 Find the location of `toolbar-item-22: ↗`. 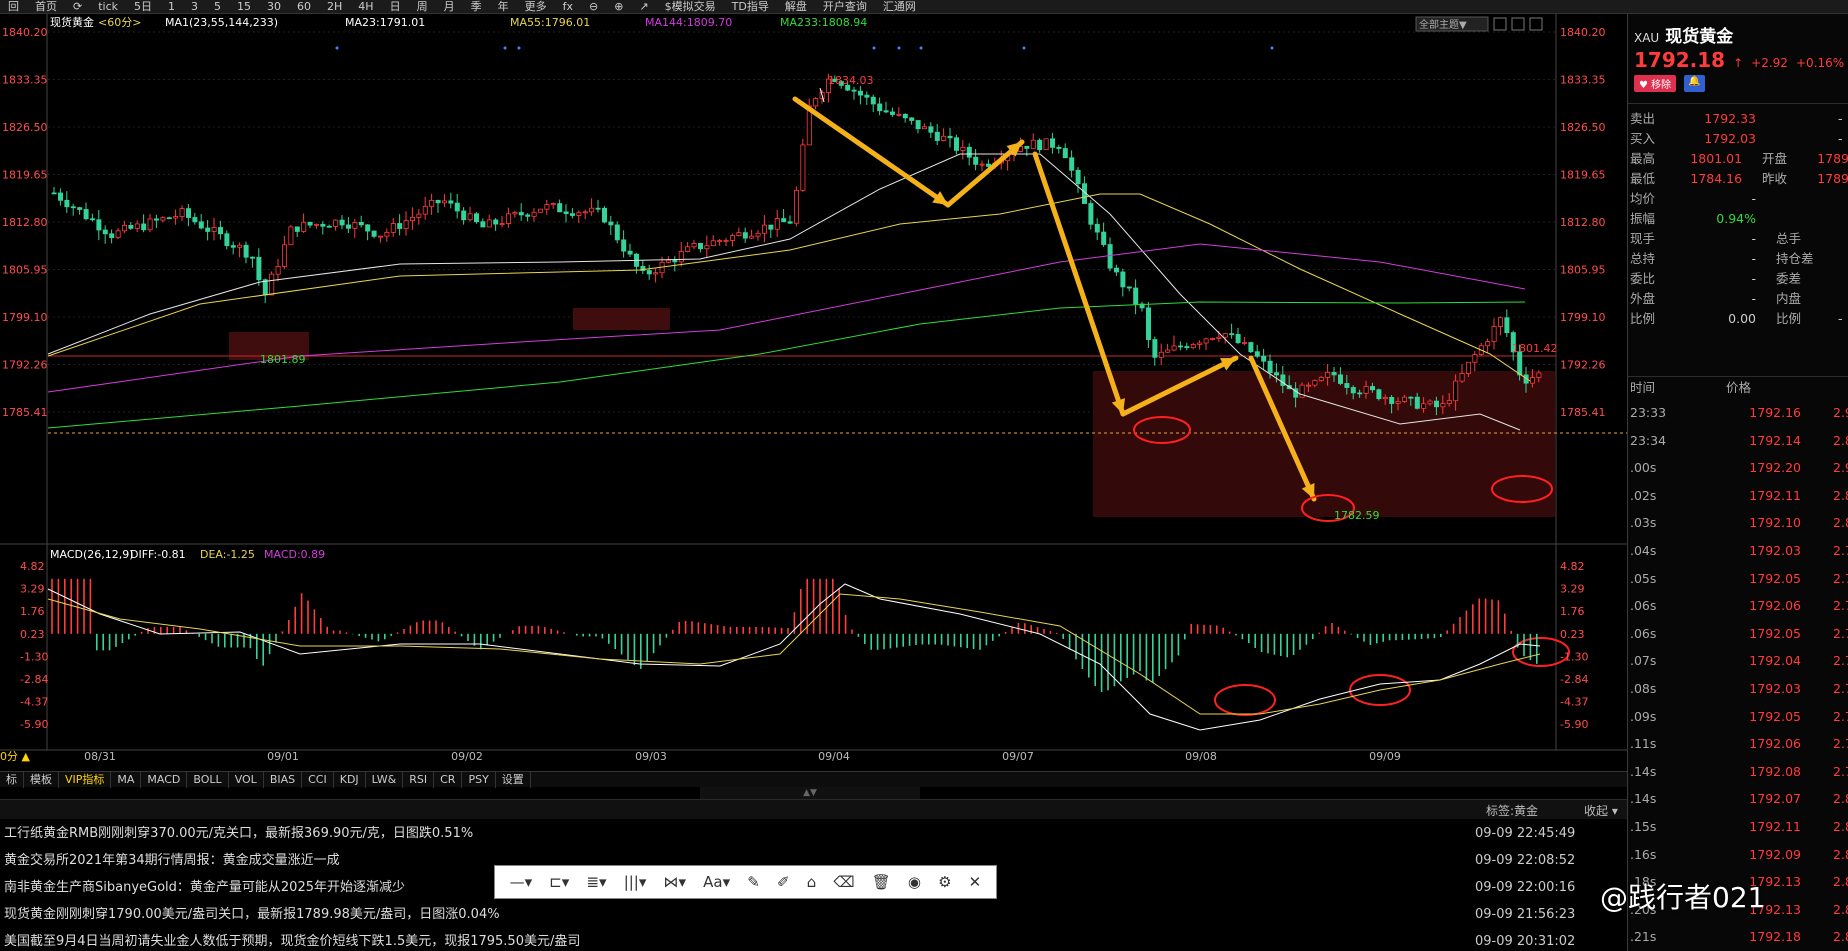

toolbar-item-22: ↗ is located at coordinates (643, 6).